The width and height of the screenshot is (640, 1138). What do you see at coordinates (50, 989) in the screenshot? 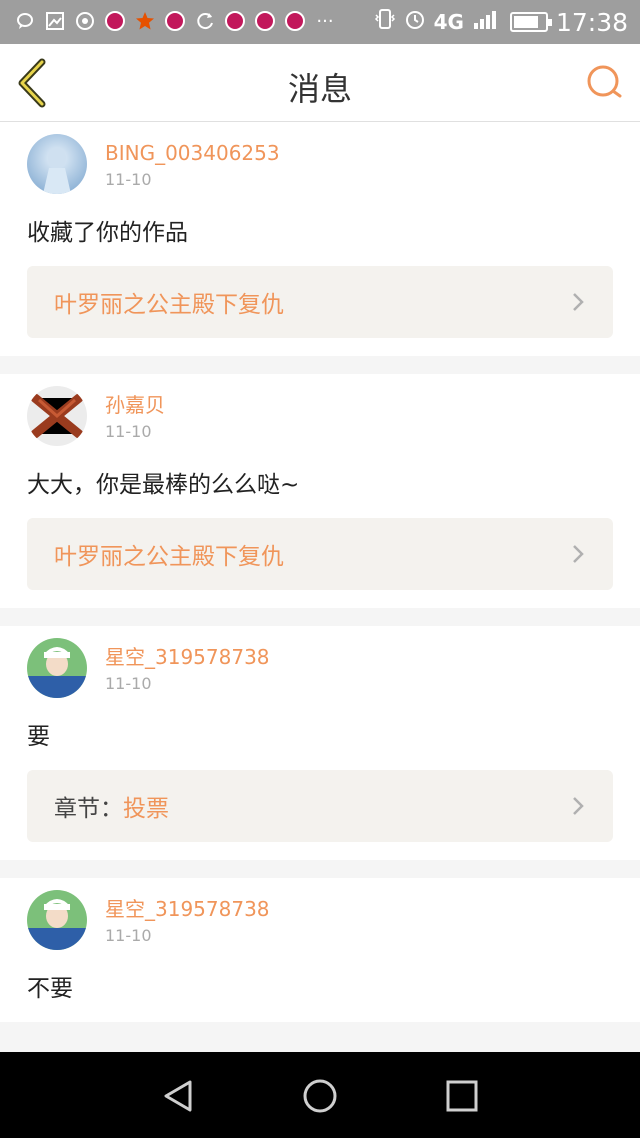
I see `message-text: 不要` at bounding box center [50, 989].